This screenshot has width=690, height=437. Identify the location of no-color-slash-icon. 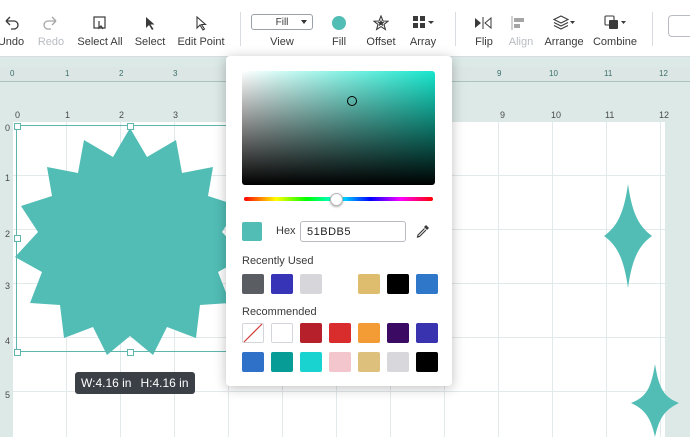
(253, 333).